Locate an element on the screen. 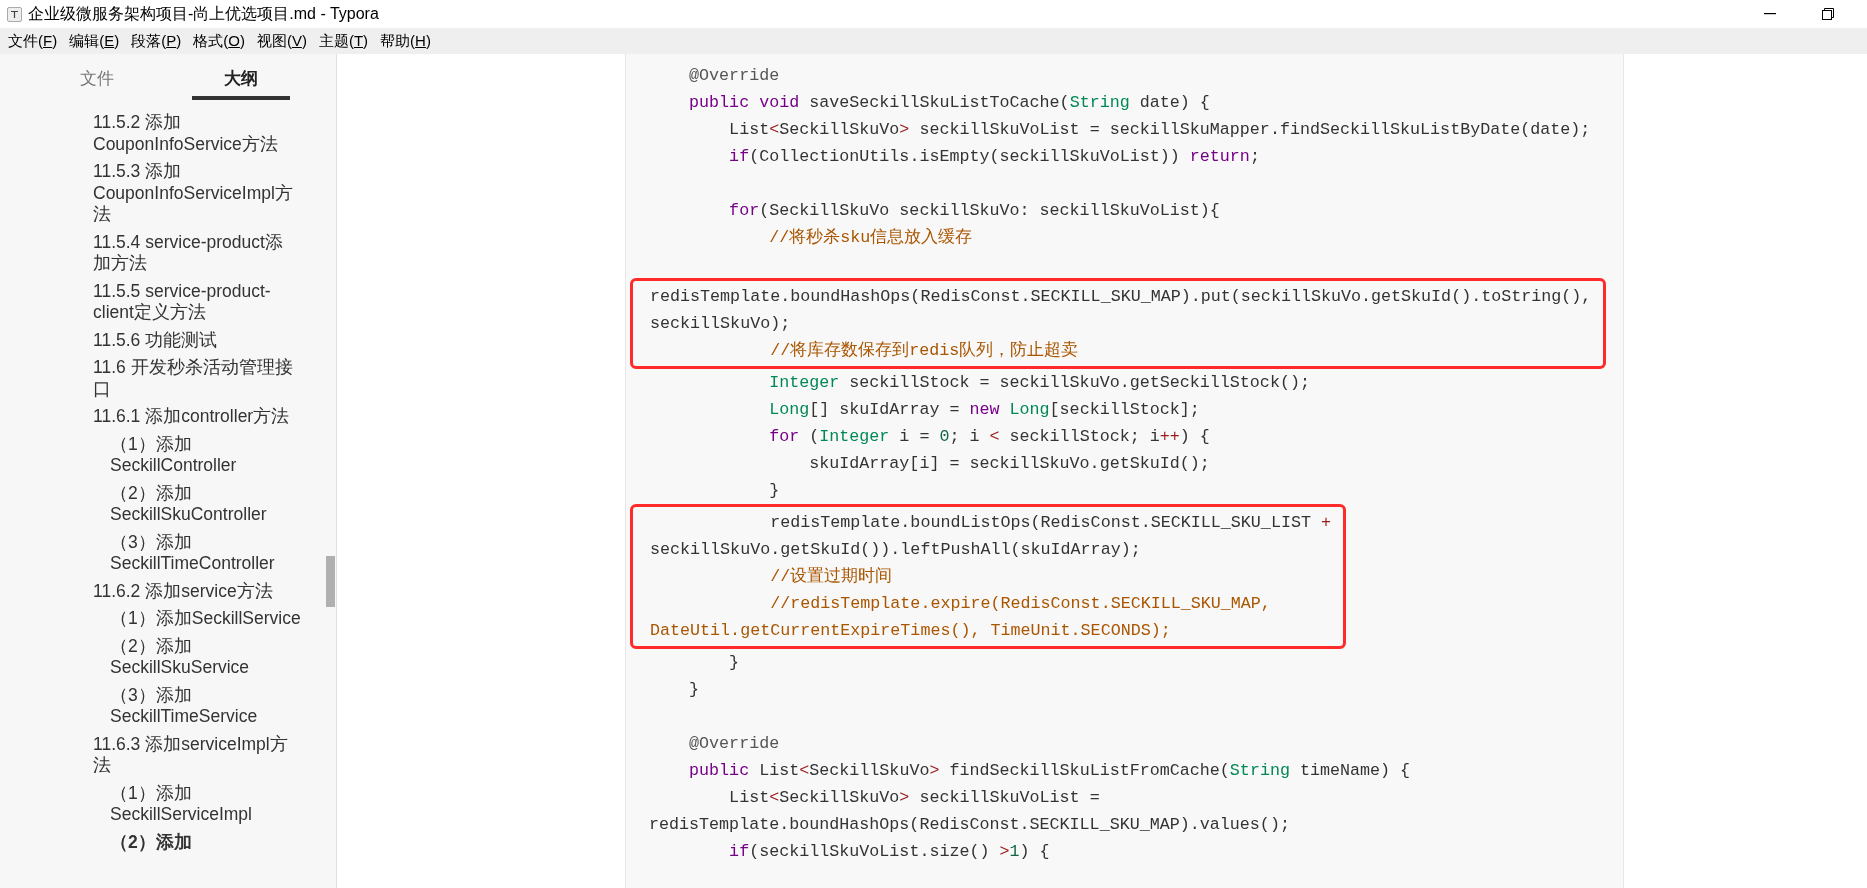  menu-item: 视图(V) is located at coordinates (281, 41).